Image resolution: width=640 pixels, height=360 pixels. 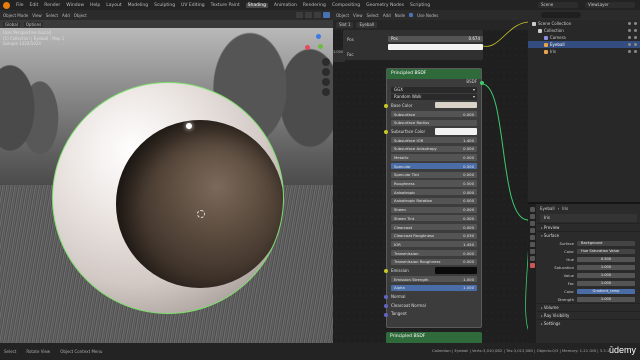 I want to click on section-settings: Settings, so click(x=588, y=323).